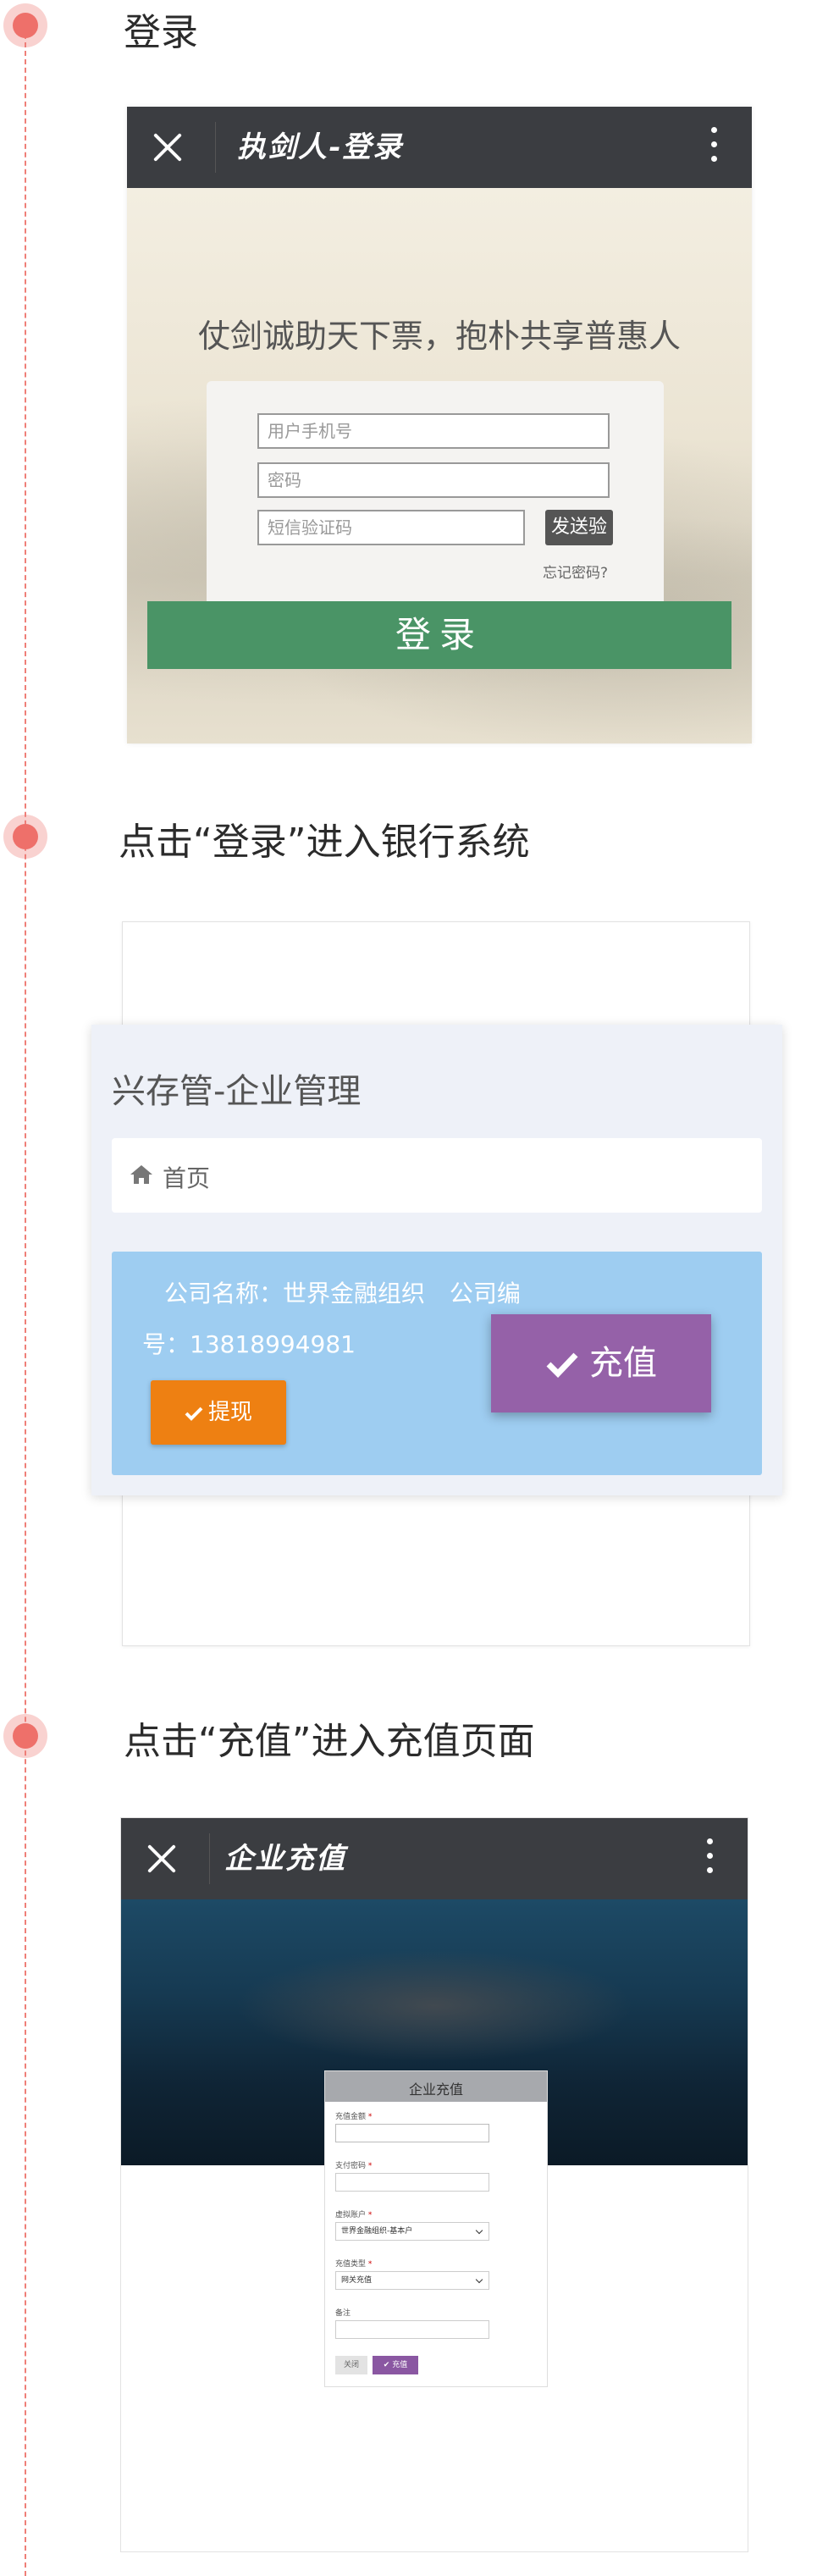  I want to click on step-title: 点击“充值”进入充值页面, so click(329, 1742).